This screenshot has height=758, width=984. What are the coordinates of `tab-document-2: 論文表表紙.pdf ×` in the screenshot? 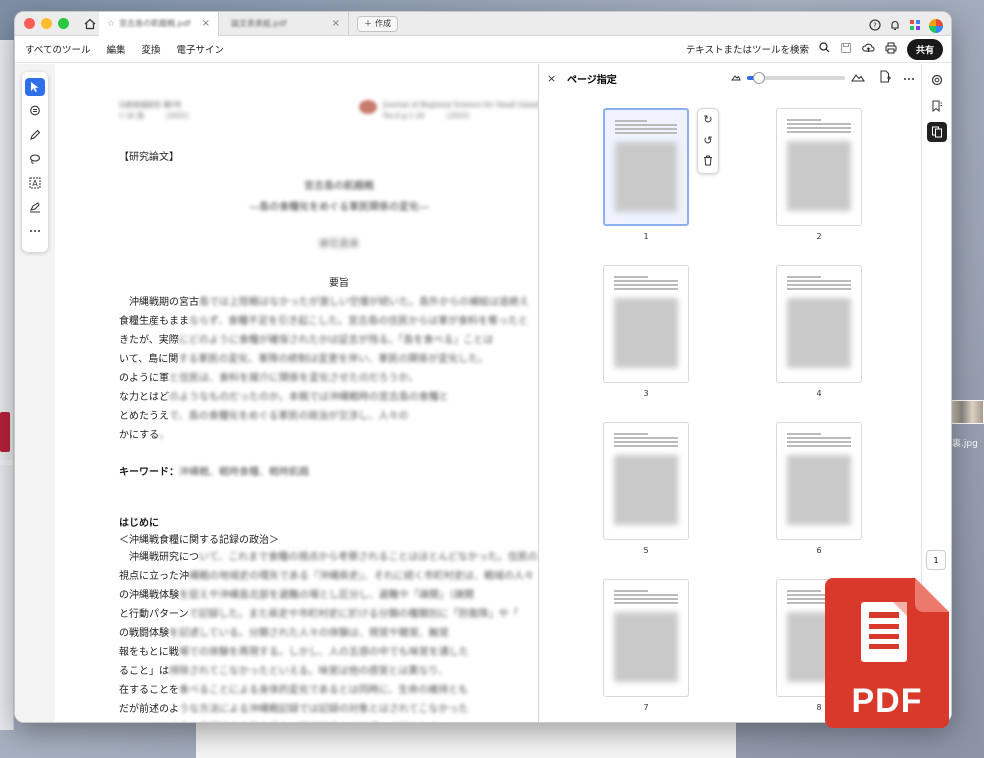 It's located at (284, 24).